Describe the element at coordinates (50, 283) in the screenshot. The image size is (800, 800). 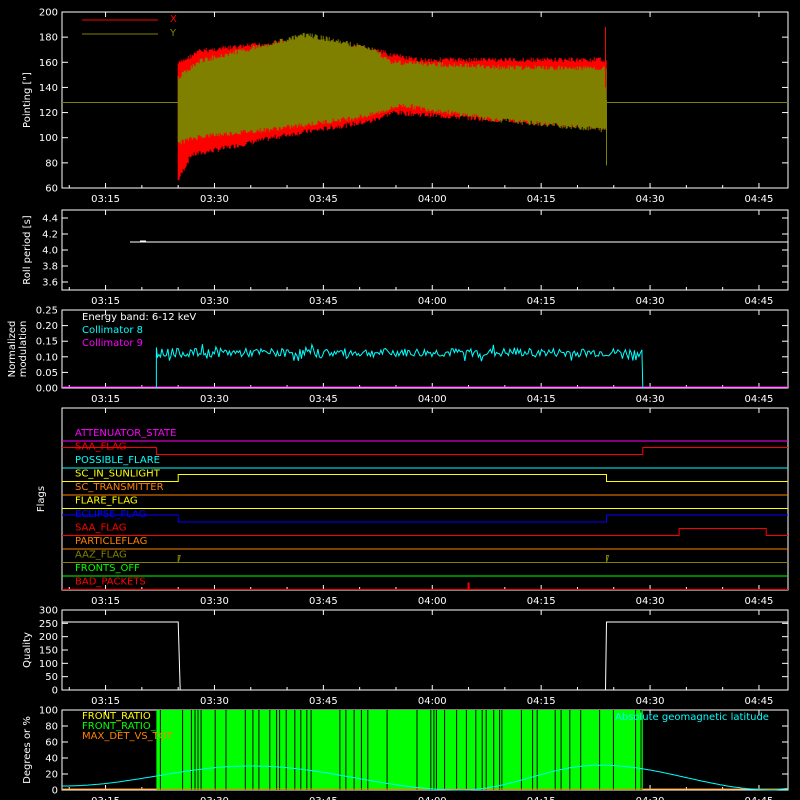
I see `y-tick-label: 3.6` at that location.